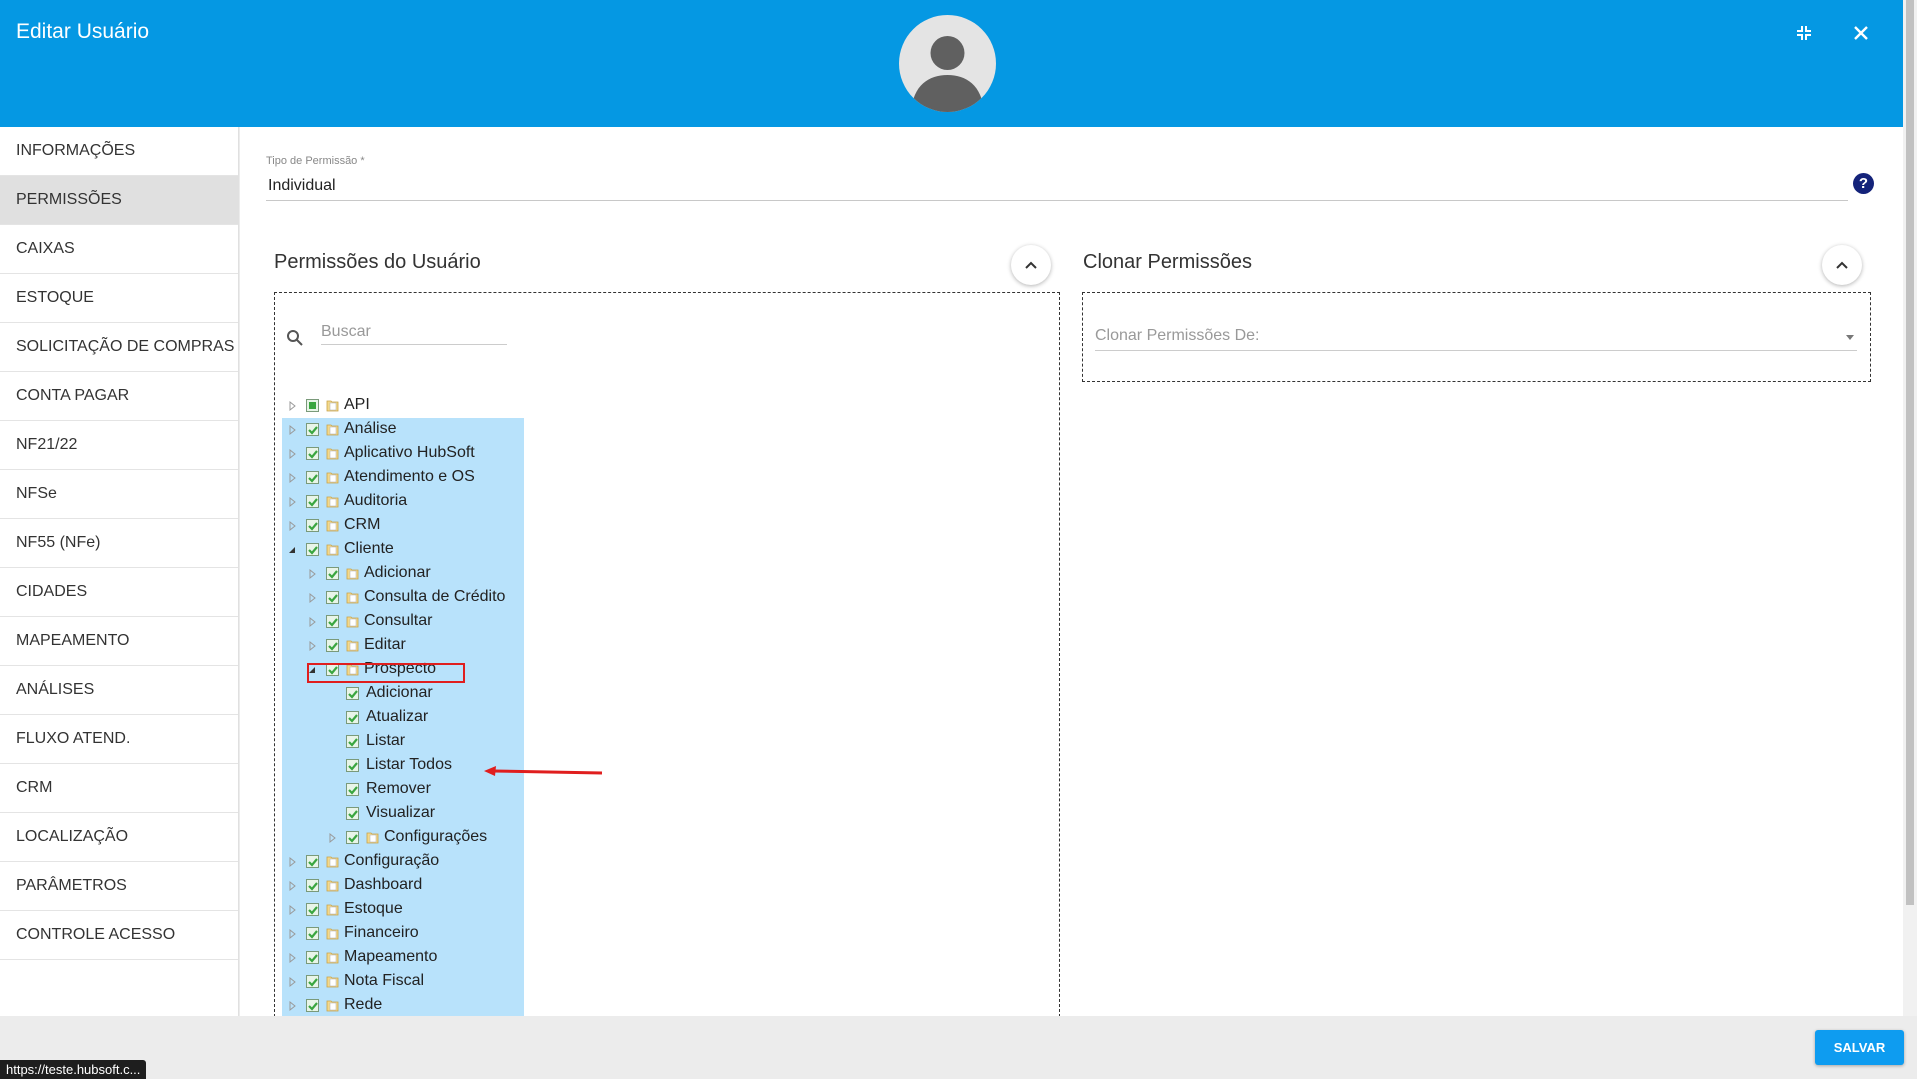 The width and height of the screenshot is (1917, 1079). Describe the element at coordinates (119, 837) in the screenshot. I see `sidebar-item-14: LOCALIZAÇÃO` at that location.